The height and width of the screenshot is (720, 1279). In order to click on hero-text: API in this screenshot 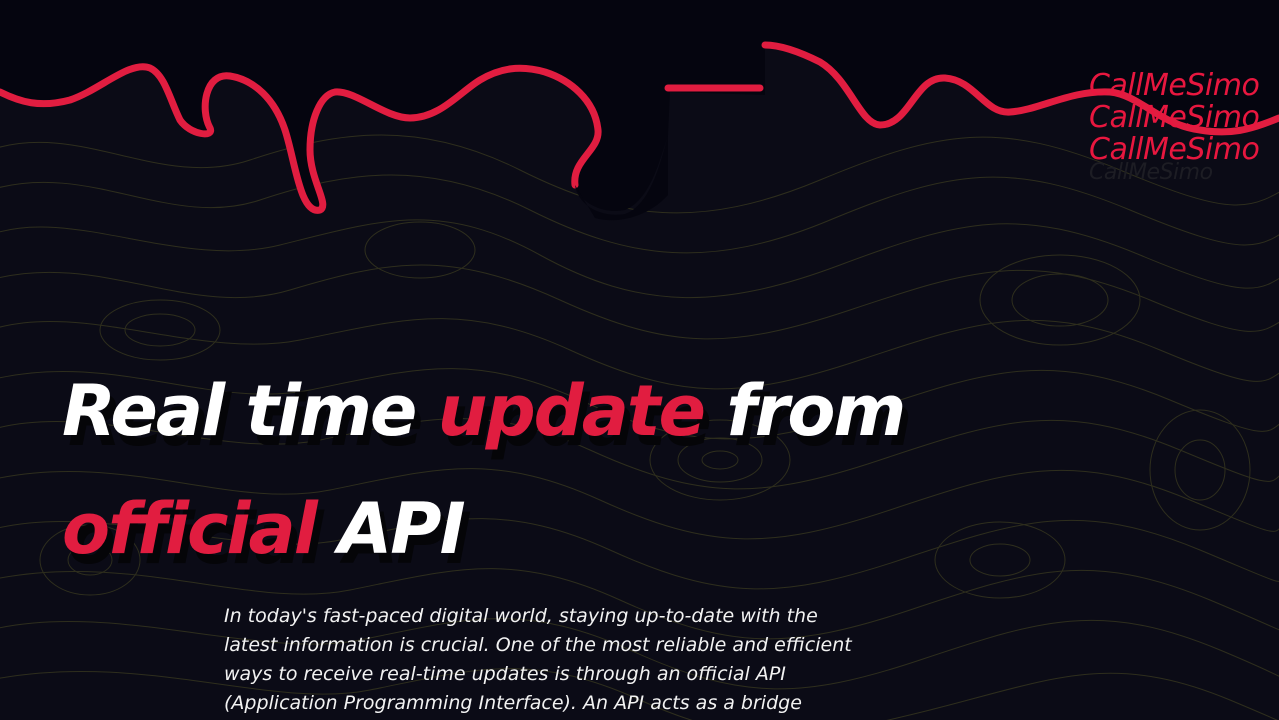, I will do `click(390, 529)`.